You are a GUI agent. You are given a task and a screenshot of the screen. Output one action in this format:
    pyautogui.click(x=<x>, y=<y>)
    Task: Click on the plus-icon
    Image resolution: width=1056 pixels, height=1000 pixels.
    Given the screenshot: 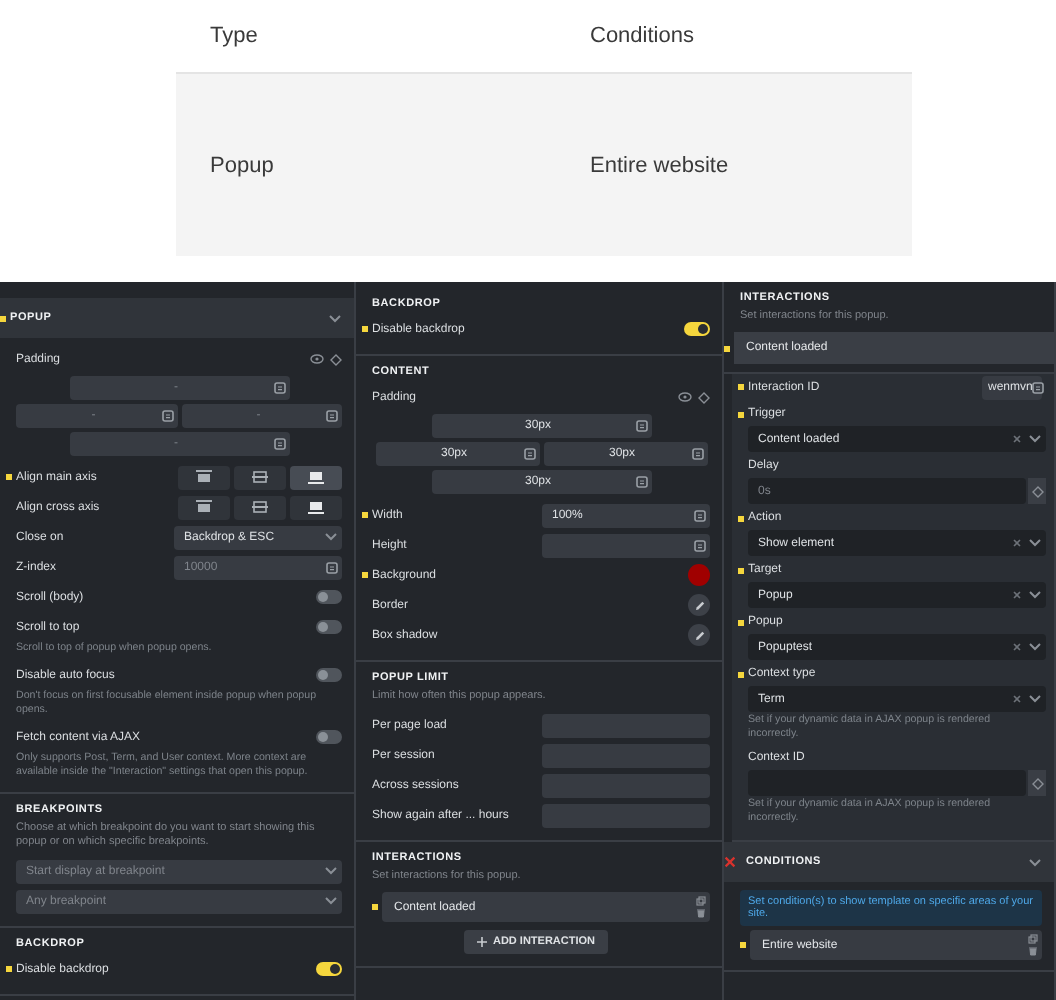 What is the action you would take?
    pyautogui.click(x=482, y=941)
    